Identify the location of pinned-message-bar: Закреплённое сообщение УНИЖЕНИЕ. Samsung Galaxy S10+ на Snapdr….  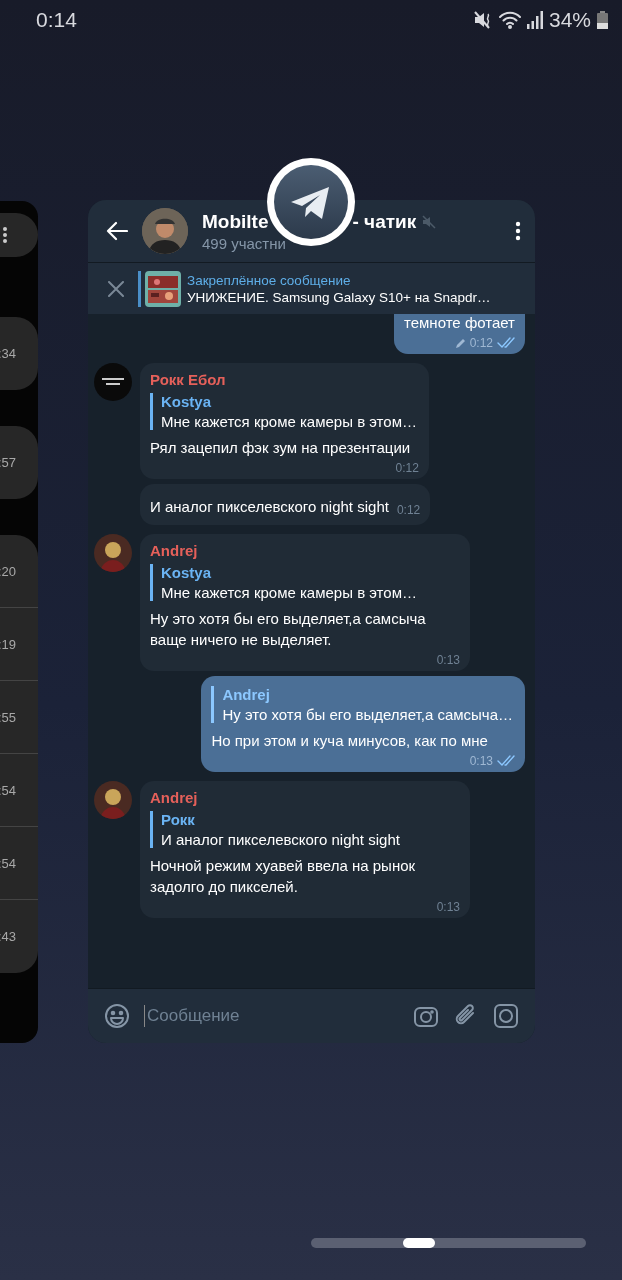
(311, 288).